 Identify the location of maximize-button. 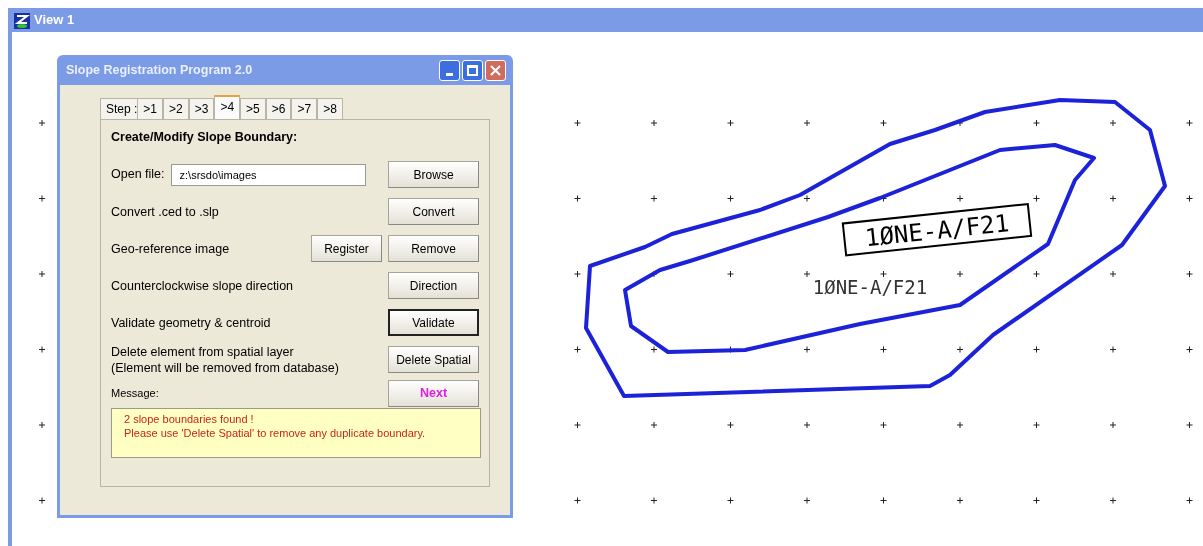
(472, 70).